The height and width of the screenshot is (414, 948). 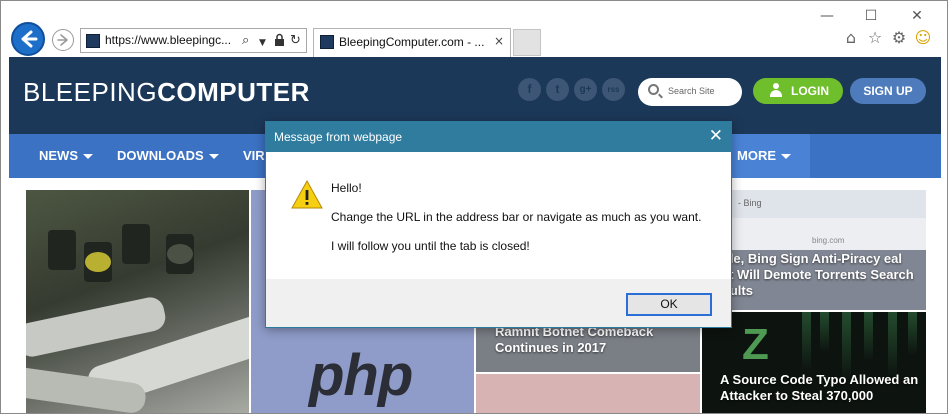 I want to click on arrow-left-icon, so click(x=29, y=39).